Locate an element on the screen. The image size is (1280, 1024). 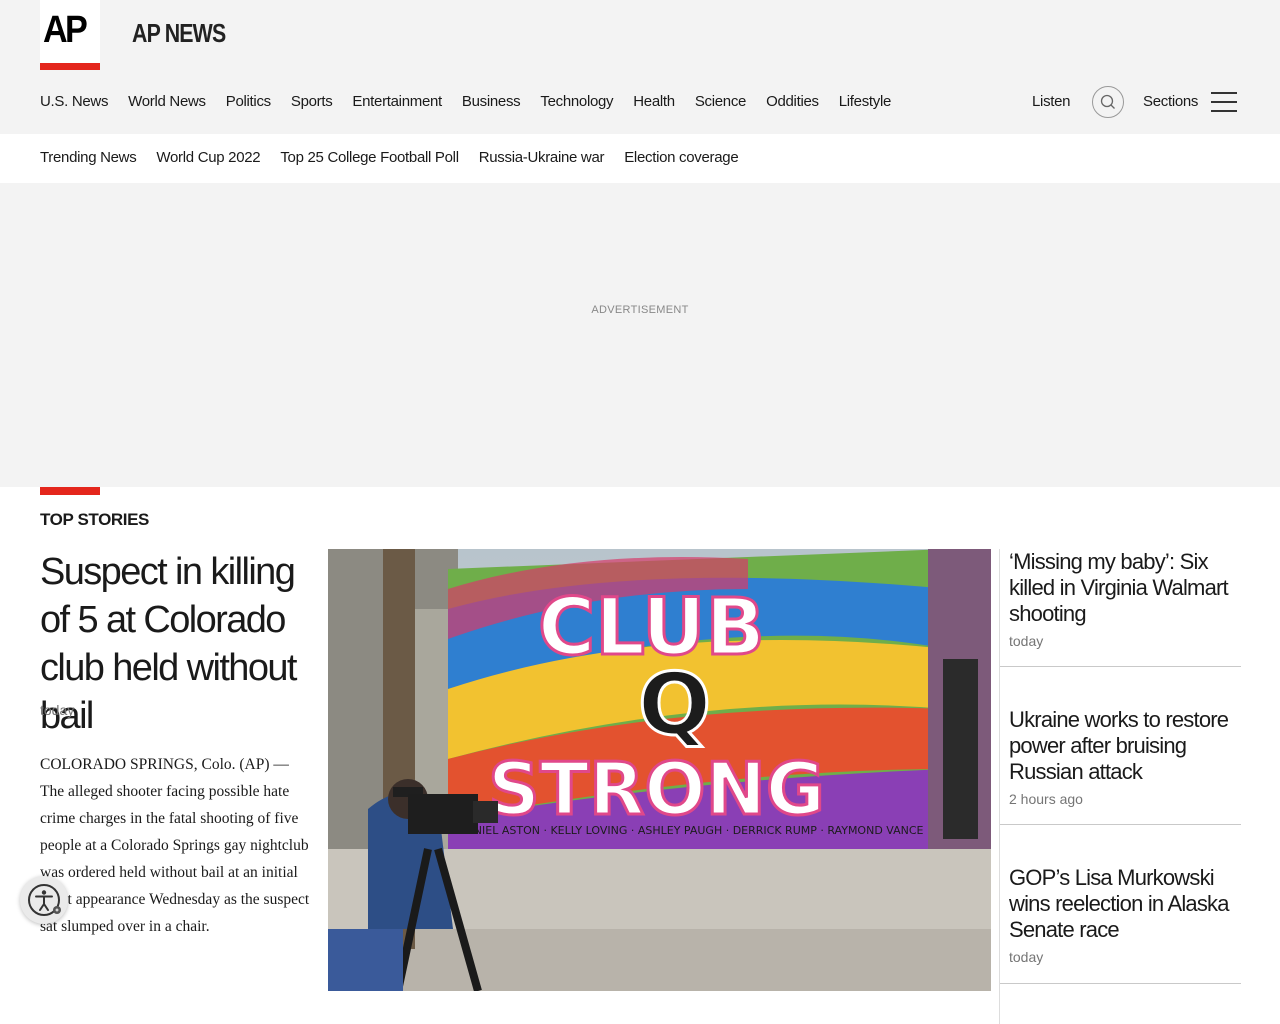
trending-link-trending-news: Trending News is located at coordinates (88, 158).